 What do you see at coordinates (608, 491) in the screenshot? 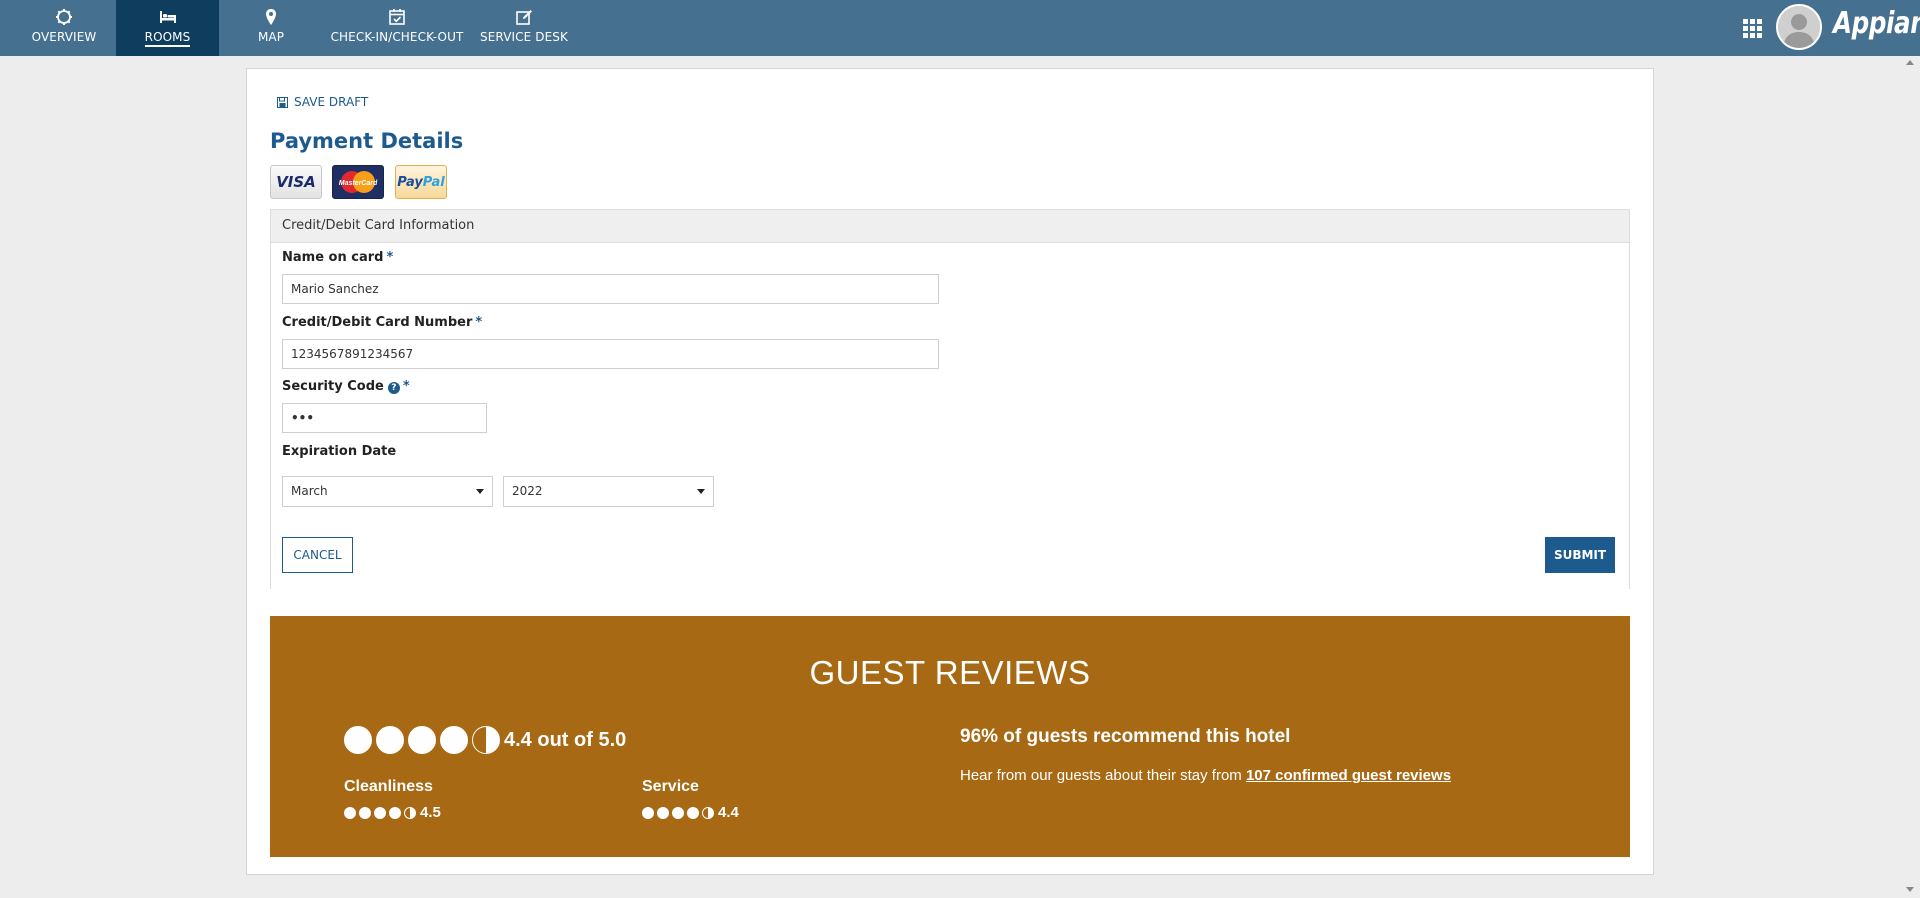
I see `expiration-year-select: 2022` at bounding box center [608, 491].